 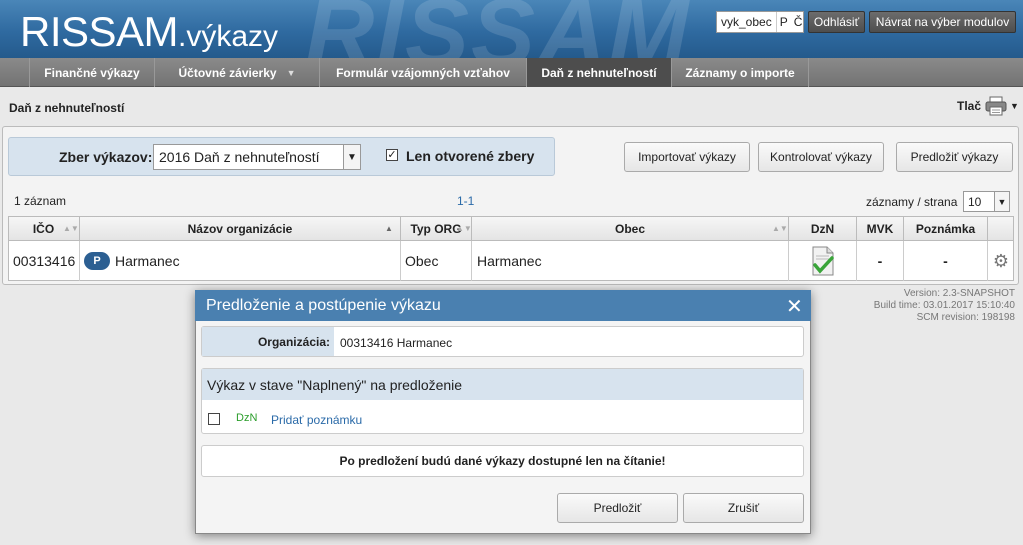 I want to click on per-page-select: 10 ▼, so click(x=986, y=201).